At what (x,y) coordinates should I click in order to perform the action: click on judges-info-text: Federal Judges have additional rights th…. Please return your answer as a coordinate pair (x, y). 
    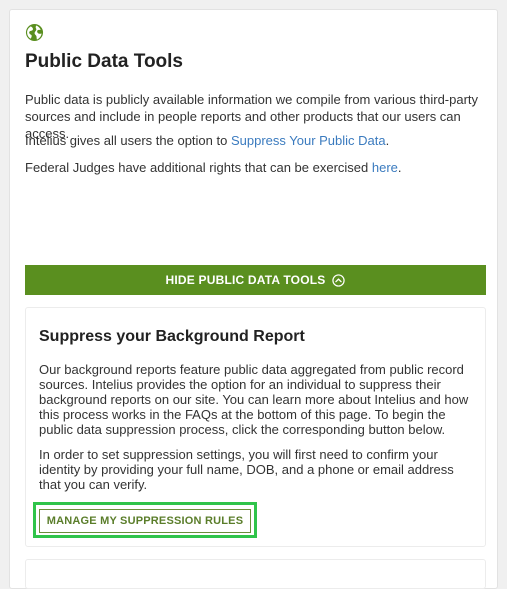
    Looking at the image, I should click on (257, 167).